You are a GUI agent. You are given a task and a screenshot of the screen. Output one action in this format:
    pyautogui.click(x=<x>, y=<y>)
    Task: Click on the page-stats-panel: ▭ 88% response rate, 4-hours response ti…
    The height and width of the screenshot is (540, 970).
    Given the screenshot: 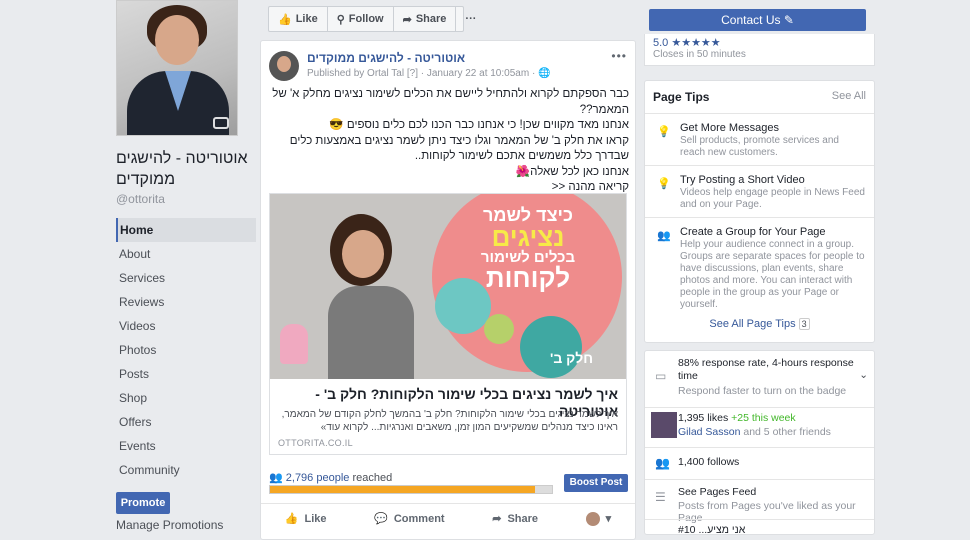 What is the action you would take?
    pyautogui.click(x=759, y=443)
    